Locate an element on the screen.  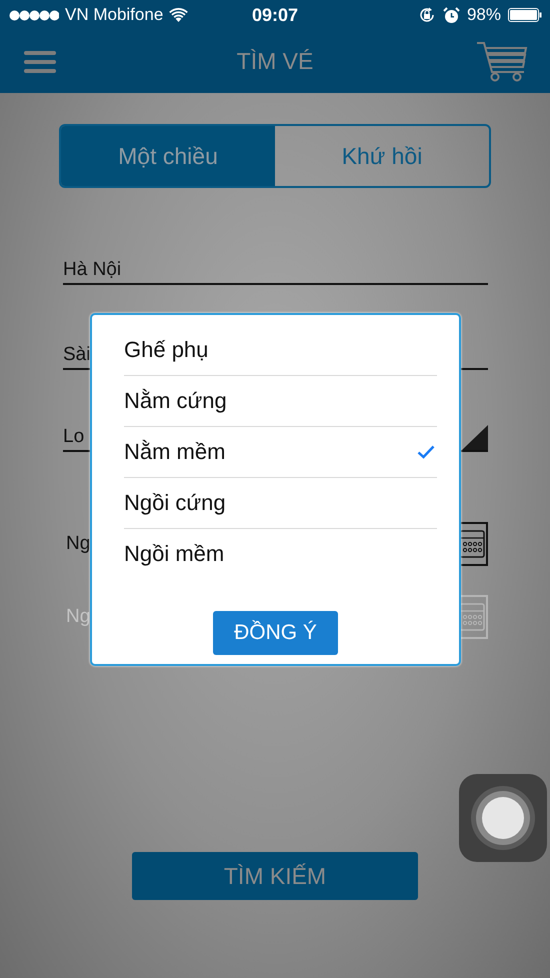
seat-option: Ngồi cứng is located at coordinates (280, 503).